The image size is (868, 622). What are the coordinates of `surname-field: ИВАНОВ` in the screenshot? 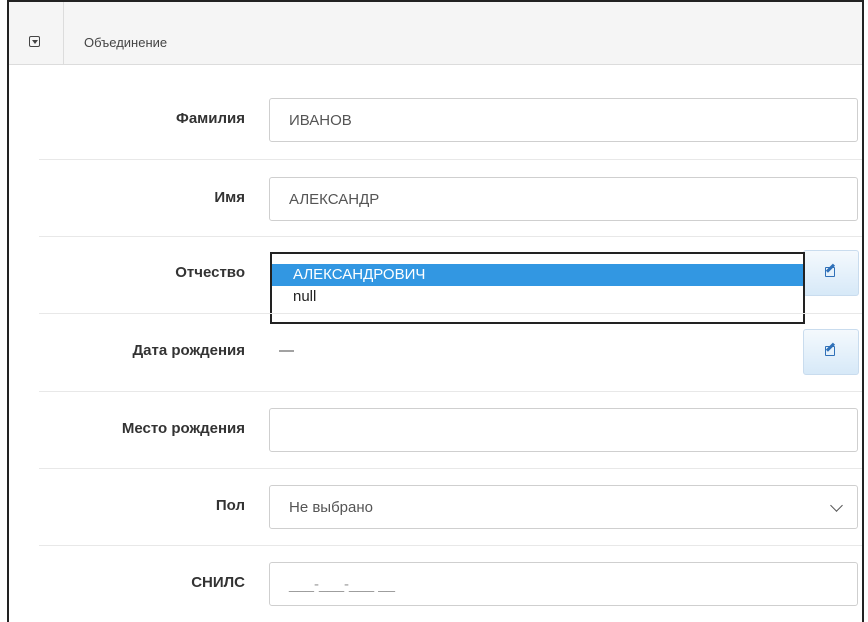 It's located at (563, 120).